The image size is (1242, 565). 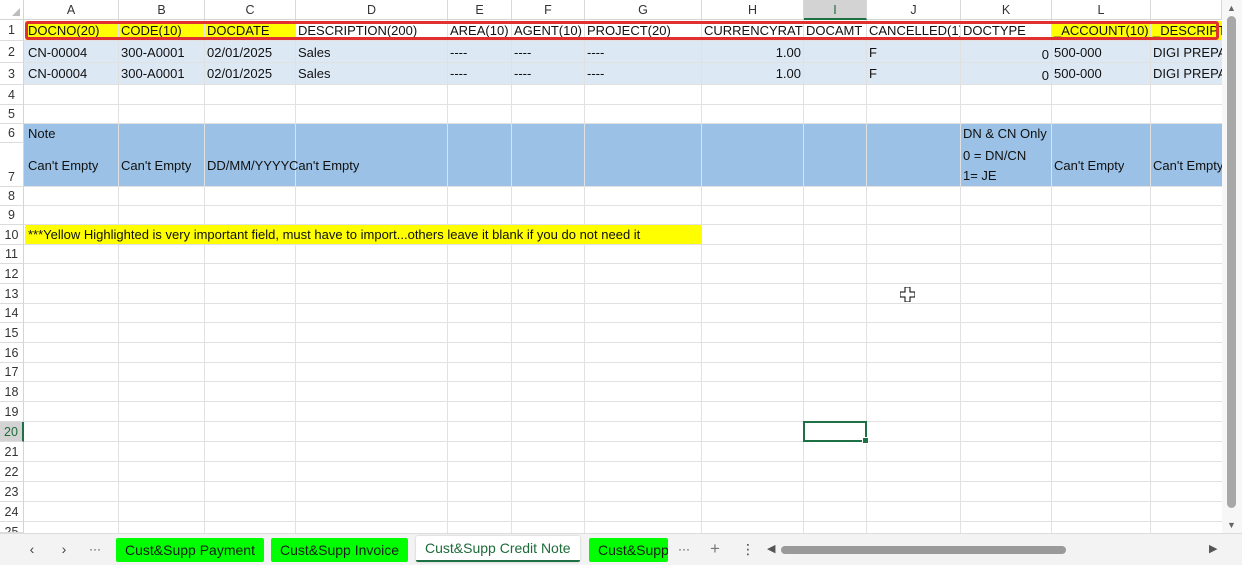 I want to click on column-header-c: C, so click(x=250, y=10).